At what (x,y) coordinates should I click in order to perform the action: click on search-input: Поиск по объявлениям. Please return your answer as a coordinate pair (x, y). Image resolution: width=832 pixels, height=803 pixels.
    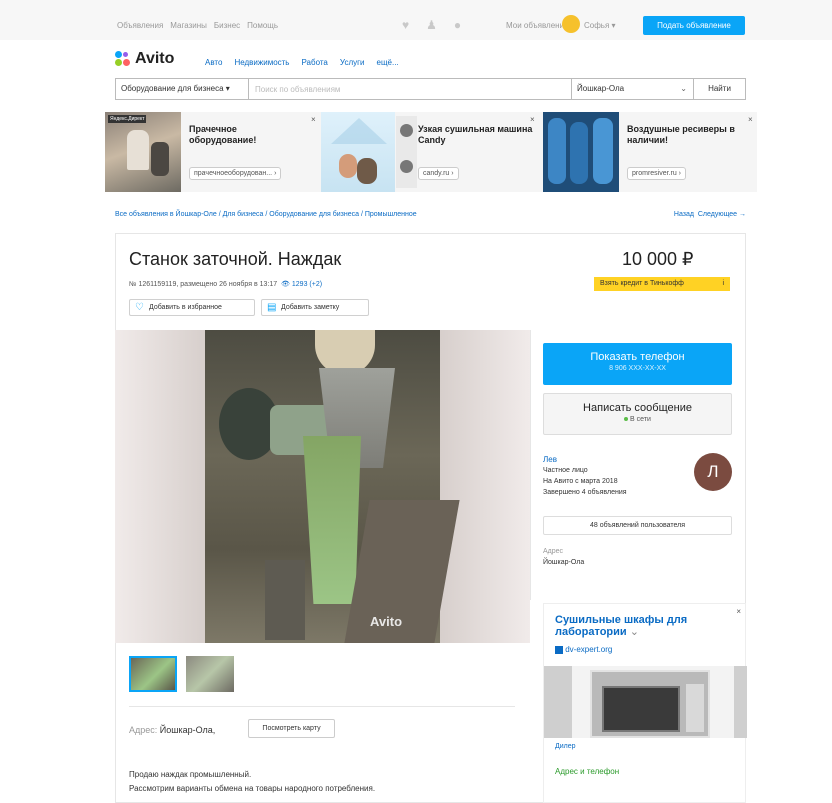
    Looking at the image, I should click on (410, 89).